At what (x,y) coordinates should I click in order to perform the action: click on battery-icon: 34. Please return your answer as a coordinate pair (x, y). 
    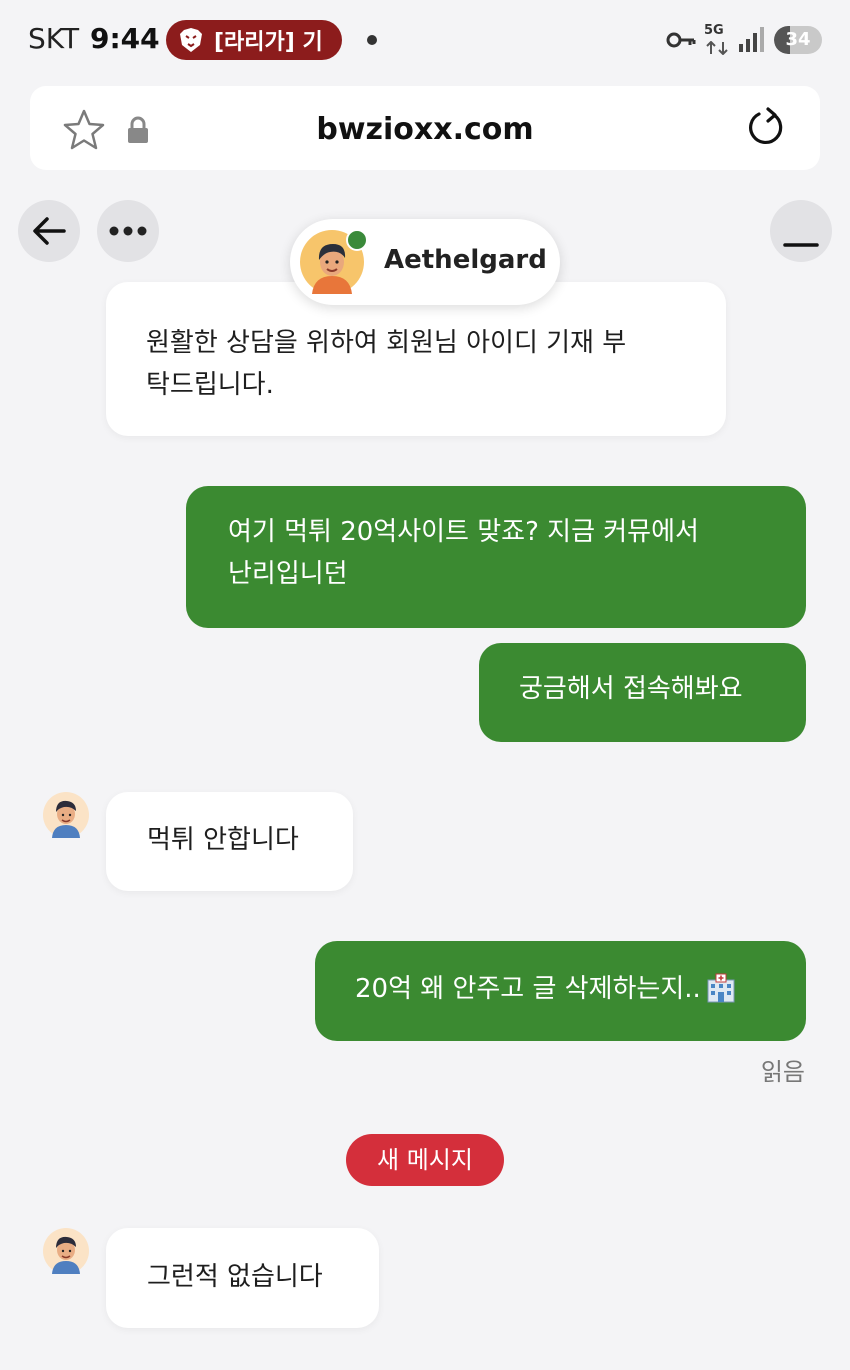
    Looking at the image, I should click on (798, 40).